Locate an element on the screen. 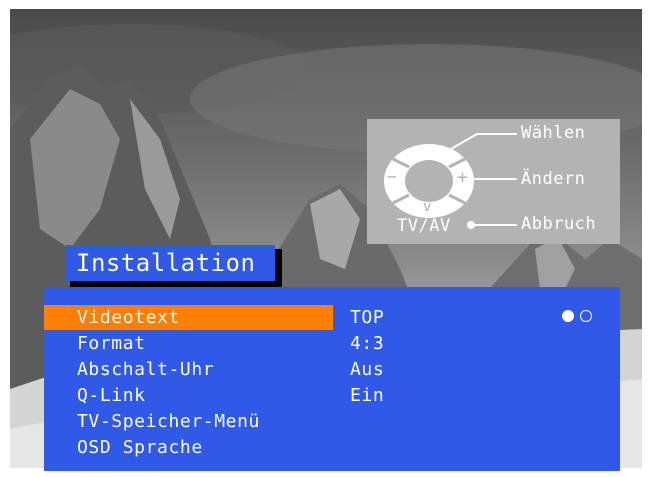 The image size is (658, 477). menu-item-value: Aus is located at coordinates (367, 369).